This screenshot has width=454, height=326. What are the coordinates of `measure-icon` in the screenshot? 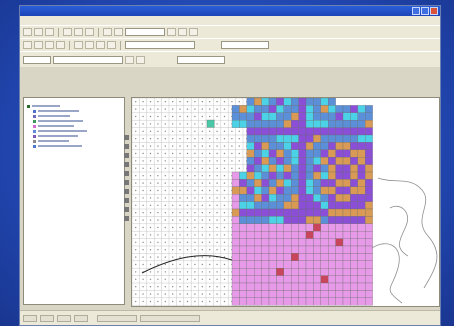 It's located at (111, 45).